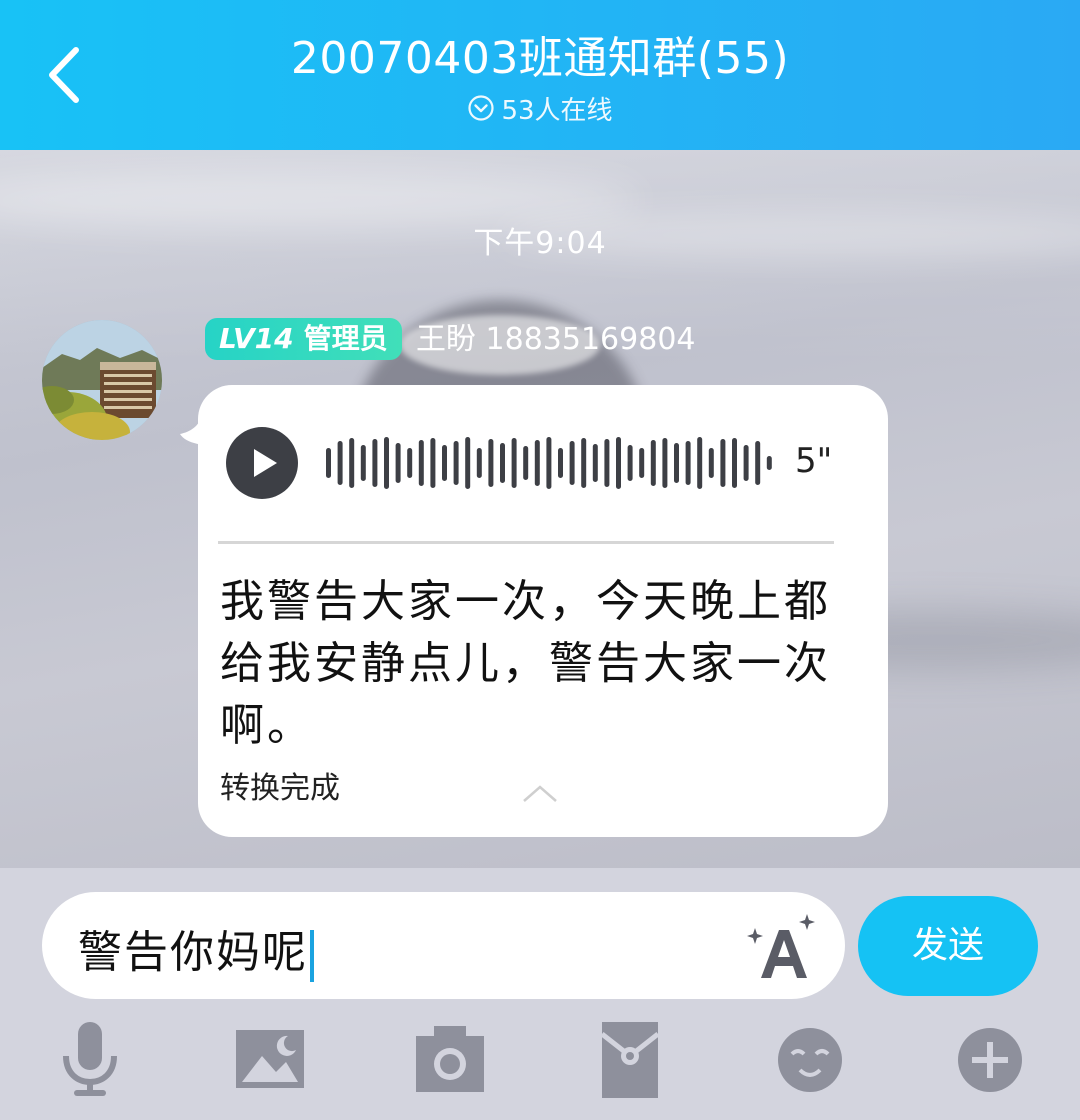 This screenshot has height=1120, width=1080. What do you see at coordinates (526, 542) in the screenshot?
I see `divider` at bounding box center [526, 542].